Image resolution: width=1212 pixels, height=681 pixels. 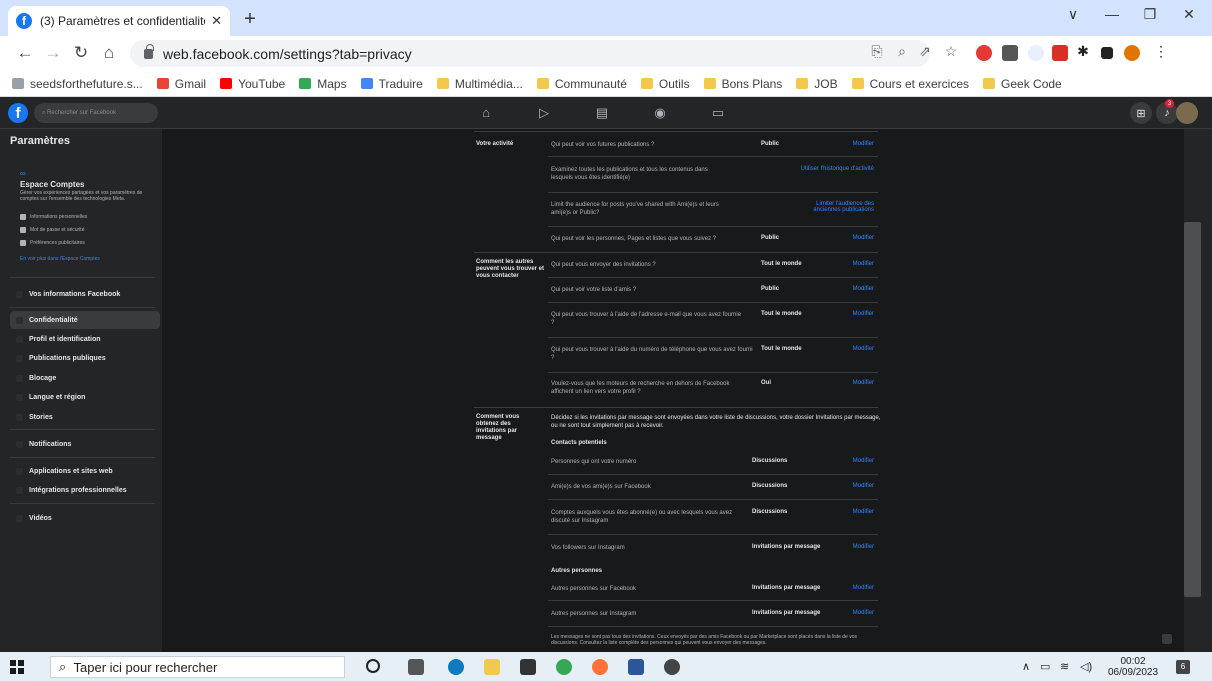 I want to click on bookmark-folder-job: JOB, so click(x=817, y=84).